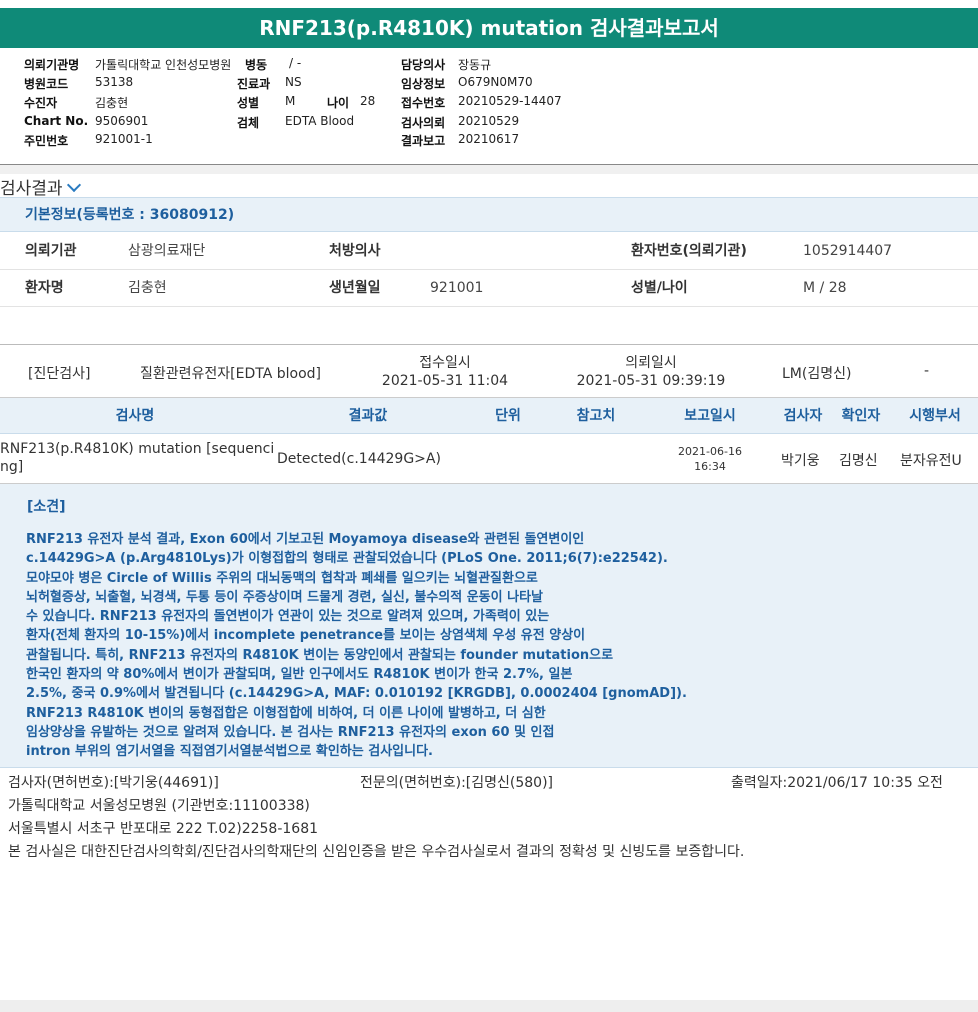 This screenshot has height=1012, width=978. What do you see at coordinates (51, 251) in the screenshot?
I see `ref-org-label: 의뢰기관` at bounding box center [51, 251].